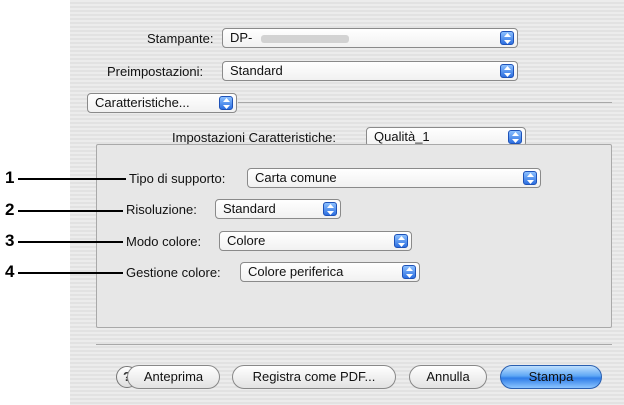  What do you see at coordinates (164, 241) in the screenshot?
I see `color-mode-label: Modo colore:` at bounding box center [164, 241].